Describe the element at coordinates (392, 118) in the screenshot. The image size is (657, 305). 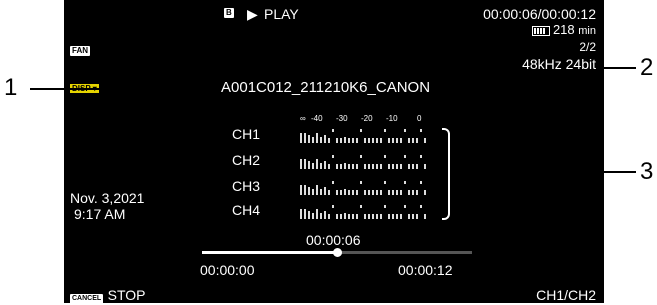
I see `scale-label: -10` at that location.